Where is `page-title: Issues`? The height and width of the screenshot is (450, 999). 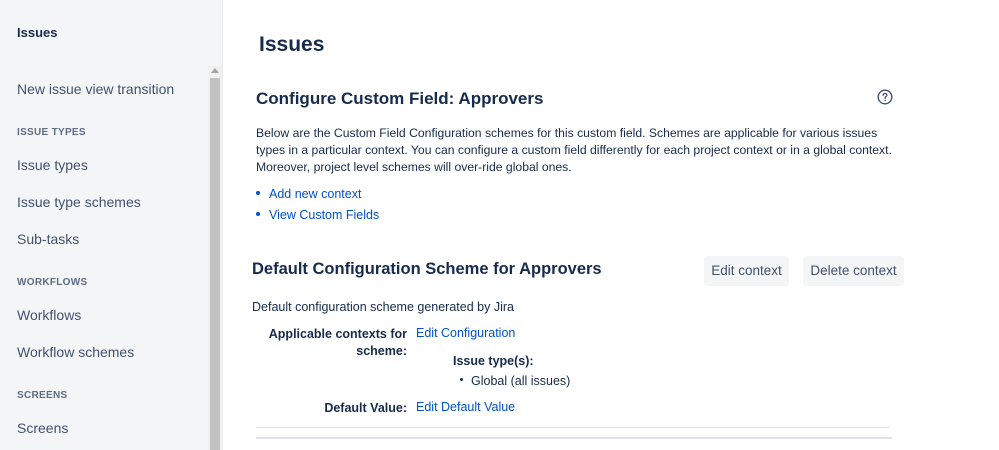 page-title: Issues is located at coordinates (292, 44).